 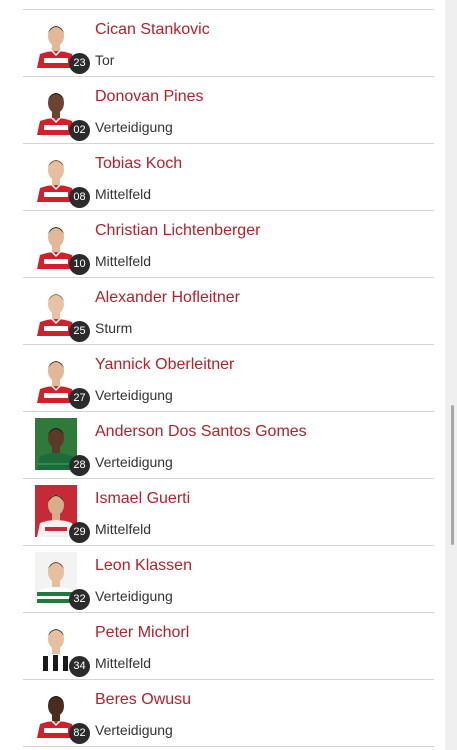 I want to click on scrollbar-thumb, so click(x=452, y=475).